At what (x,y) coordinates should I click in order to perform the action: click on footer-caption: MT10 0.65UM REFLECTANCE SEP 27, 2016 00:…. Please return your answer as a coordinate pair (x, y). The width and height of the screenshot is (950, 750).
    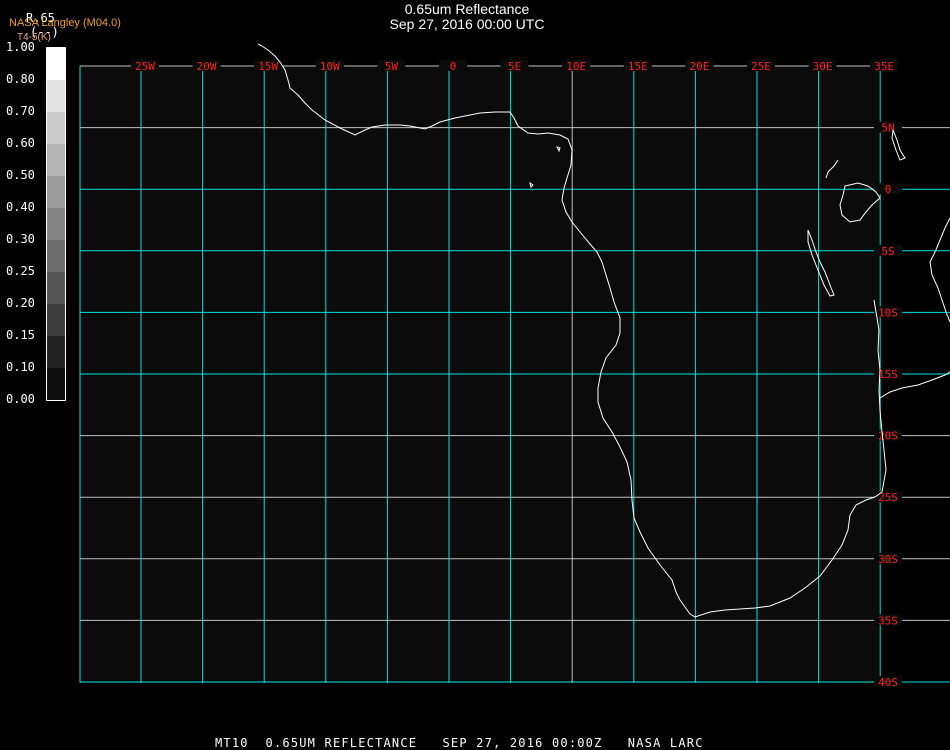
    Looking at the image, I should click on (459, 743).